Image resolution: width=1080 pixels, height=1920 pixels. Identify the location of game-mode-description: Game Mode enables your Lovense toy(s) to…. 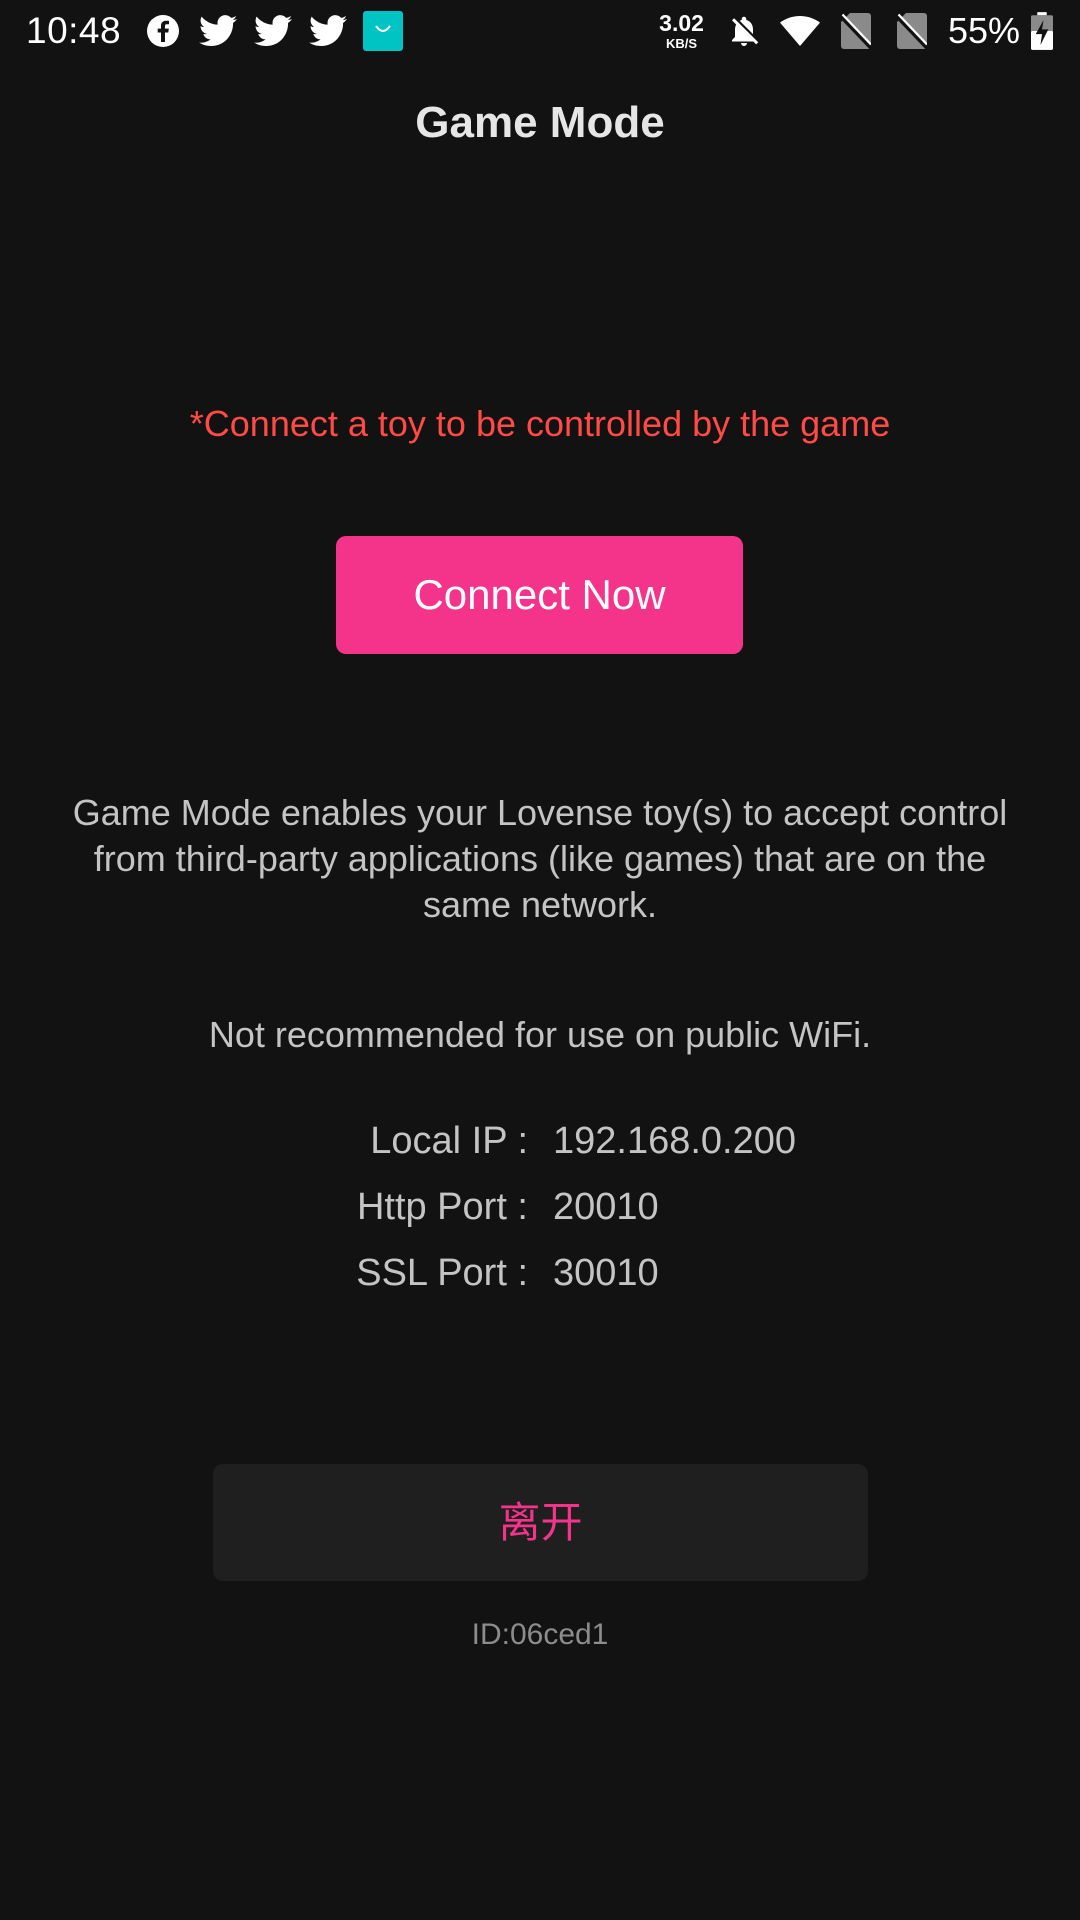
(540, 858).